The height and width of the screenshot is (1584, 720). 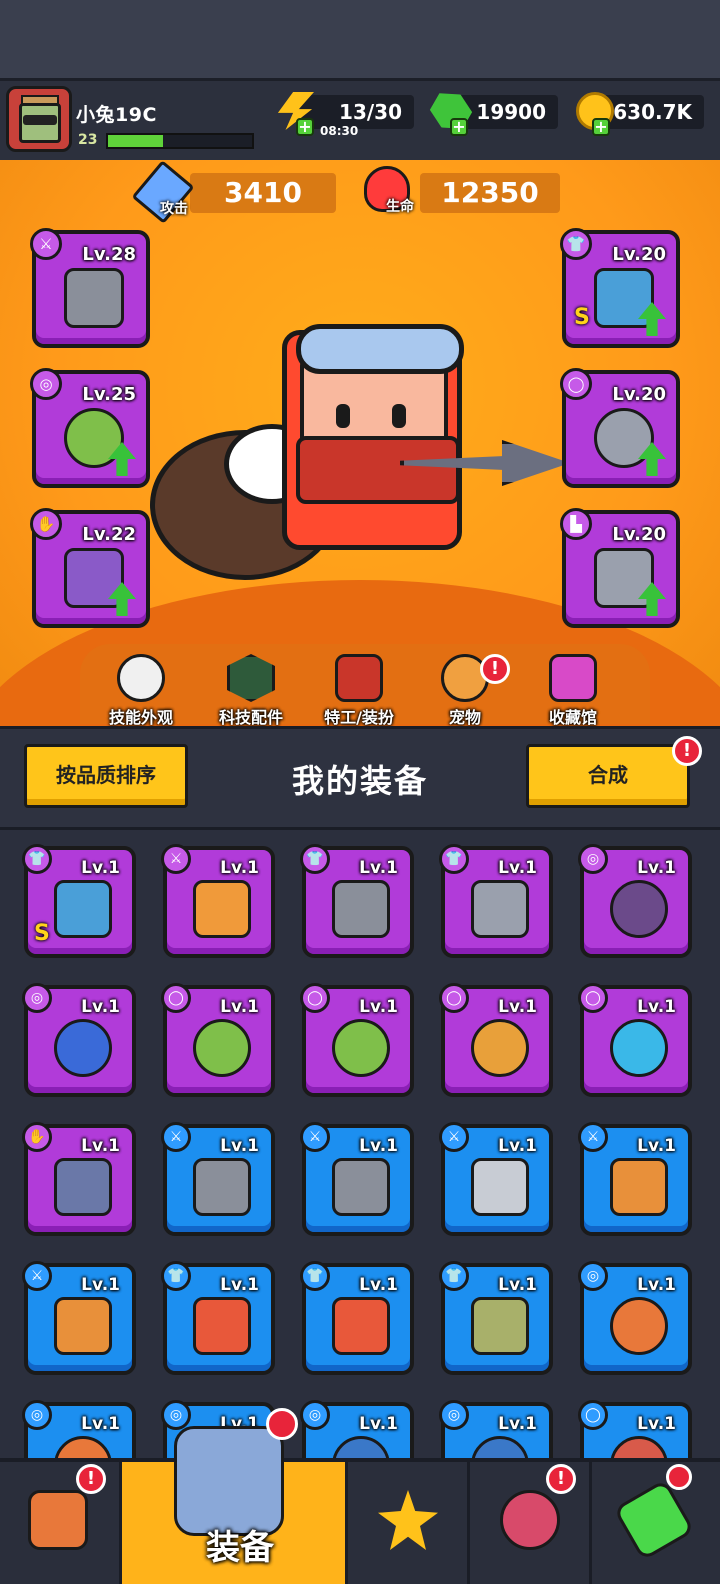 I want to click on shortcut-collection: 收藏馆, so click(x=573, y=691).